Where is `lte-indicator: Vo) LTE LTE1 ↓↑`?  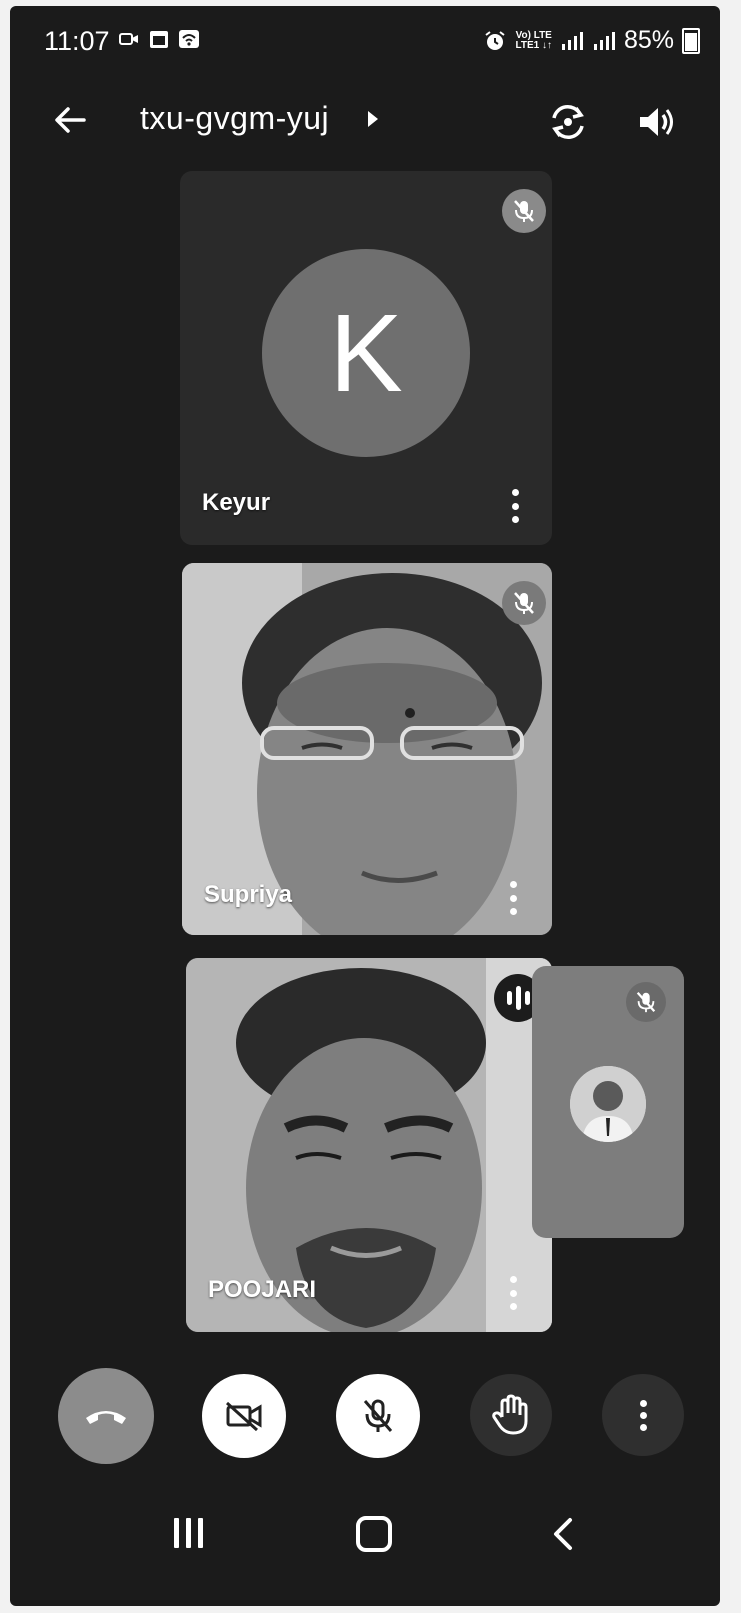
lte-indicator: Vo) LTE LTE1 ↓↑ is located at coordinates (533, 40).